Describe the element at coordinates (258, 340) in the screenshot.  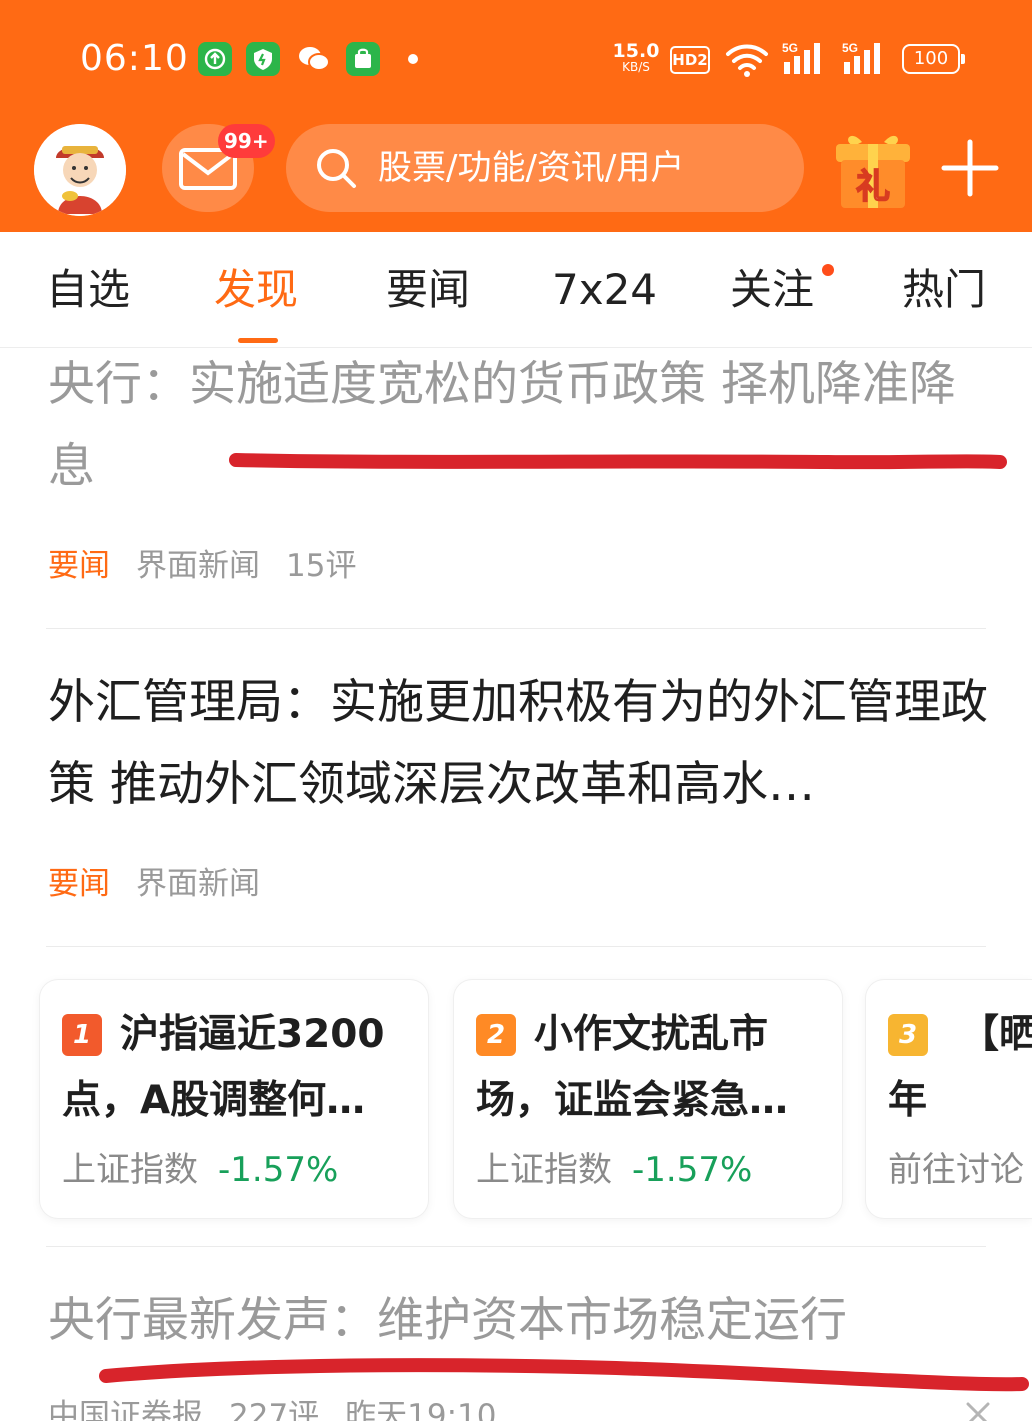
I see `active-tab-indicator` at that location.